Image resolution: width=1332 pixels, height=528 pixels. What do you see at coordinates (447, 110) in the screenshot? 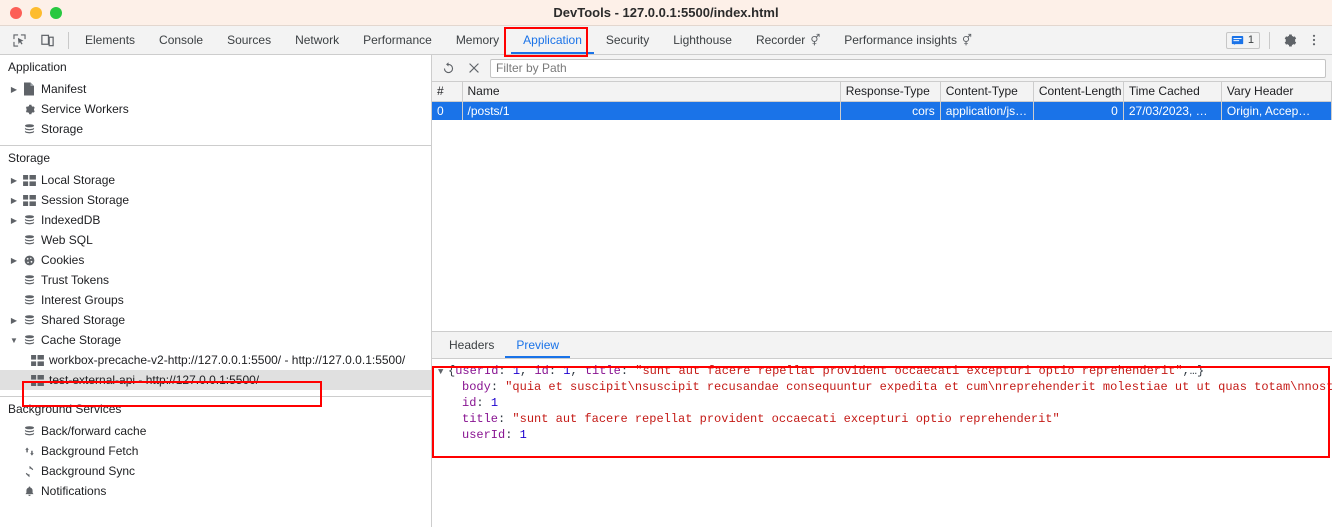
I see `cell-index: 0` at bounding box center [447, 110].